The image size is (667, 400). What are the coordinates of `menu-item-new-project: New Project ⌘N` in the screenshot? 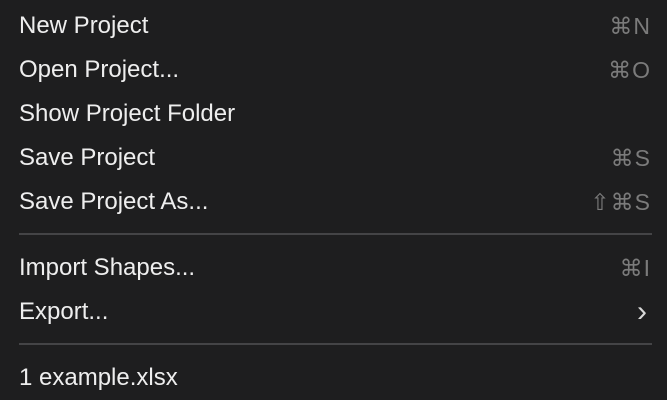 It's located at (333, 26).